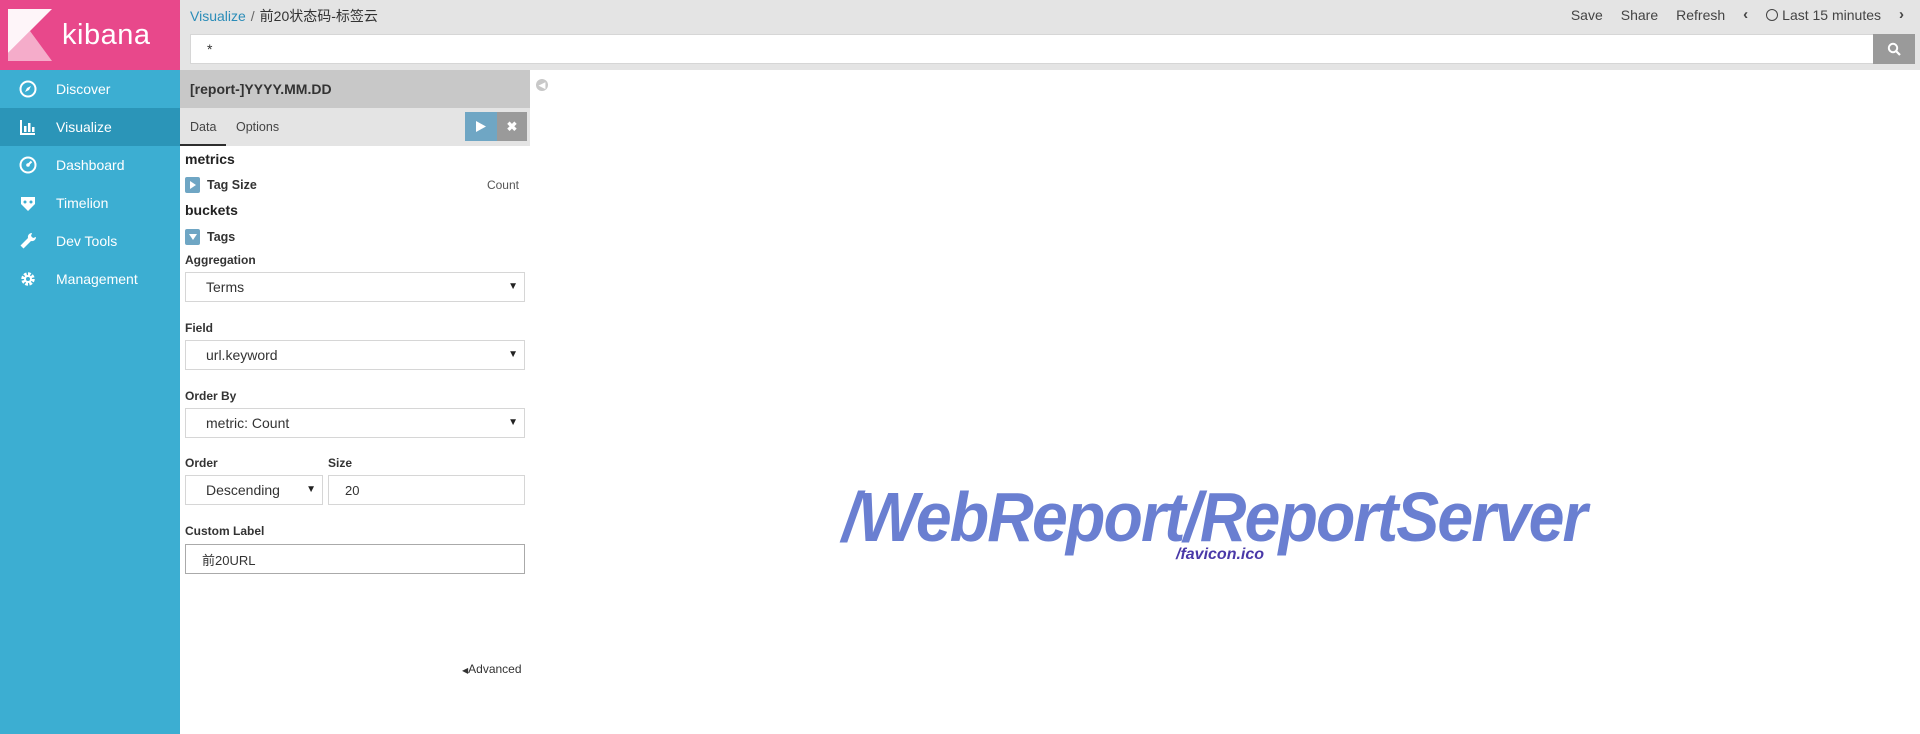 The image size is (1920, 734). What do you see at coordinates (355, 237) in the screenshot?
I see `bucket-agg-header: Tags` at bounding box center [355, 237].